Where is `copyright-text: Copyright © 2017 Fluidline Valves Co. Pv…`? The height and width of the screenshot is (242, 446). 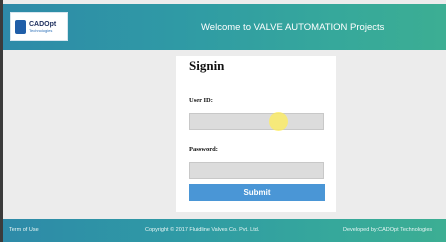
copyright-text: Copyright © 2017 Fluidline Valves Co. Pv… is located at coordinates (202, 230).